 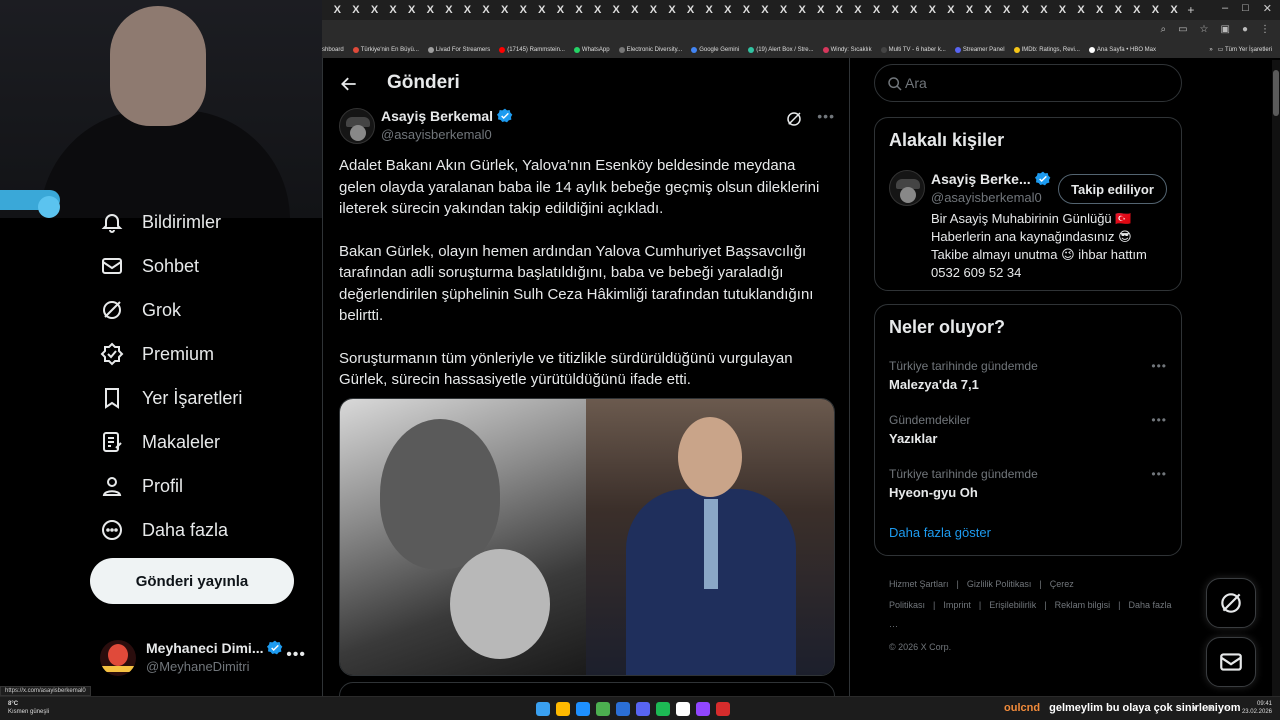 What do you see at coordinates (957, 605) in the screenshot?
I see `footer-link: Imprint` at bounding box center [957, 605].